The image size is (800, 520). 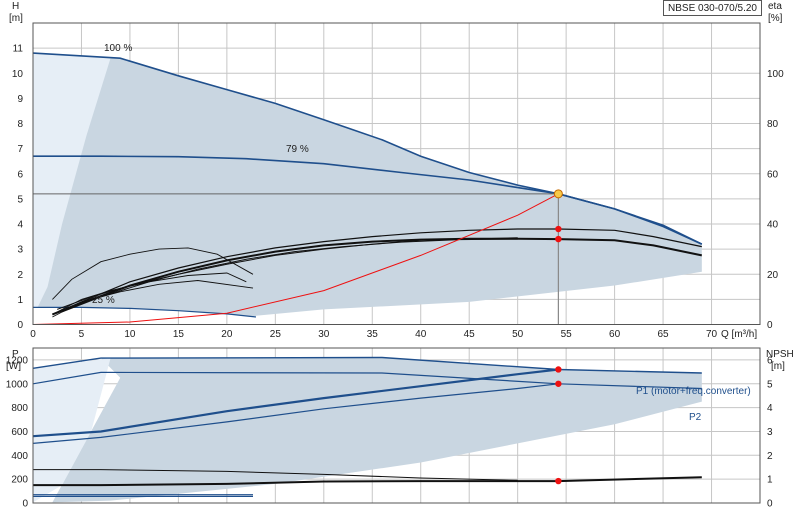 I want to click on x-tick-label: 70, so click(x=712, y=334).